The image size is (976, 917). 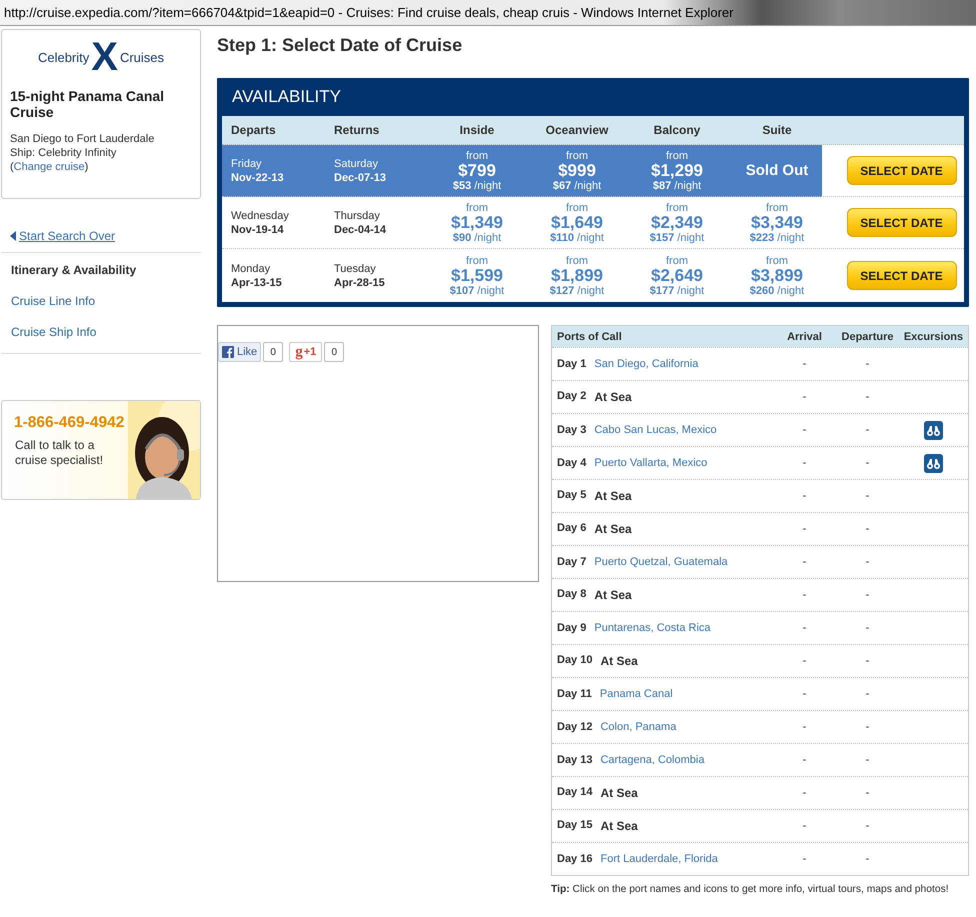 I want to click on port-link: Cabo San Lucas, Mexico, so click(x=655, y=430).